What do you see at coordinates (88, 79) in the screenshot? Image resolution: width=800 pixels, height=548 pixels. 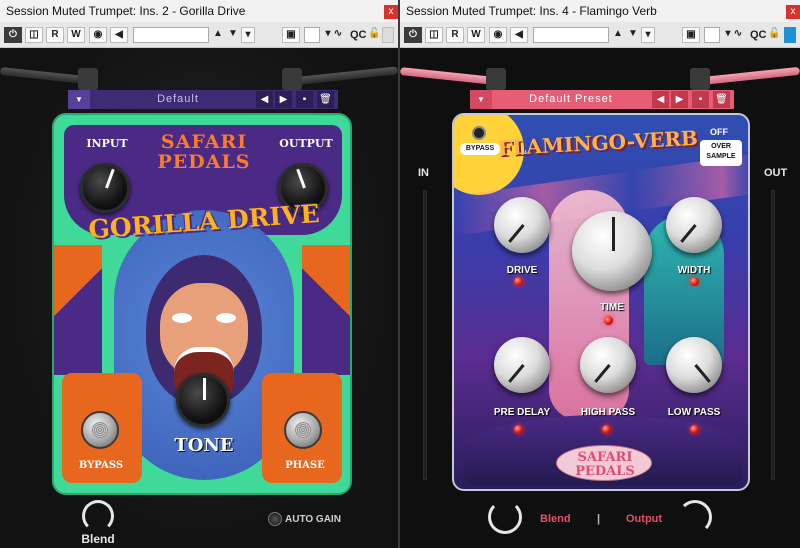 I see `input-jack` at bounding box center [88, 79].